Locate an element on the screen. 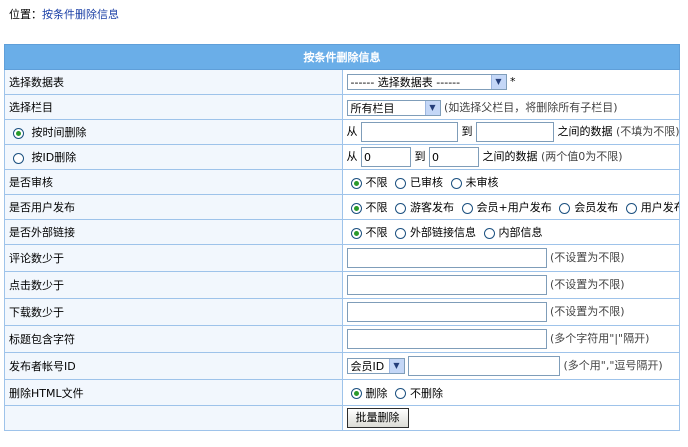  downloads-input is located at coordinates (446, 312).